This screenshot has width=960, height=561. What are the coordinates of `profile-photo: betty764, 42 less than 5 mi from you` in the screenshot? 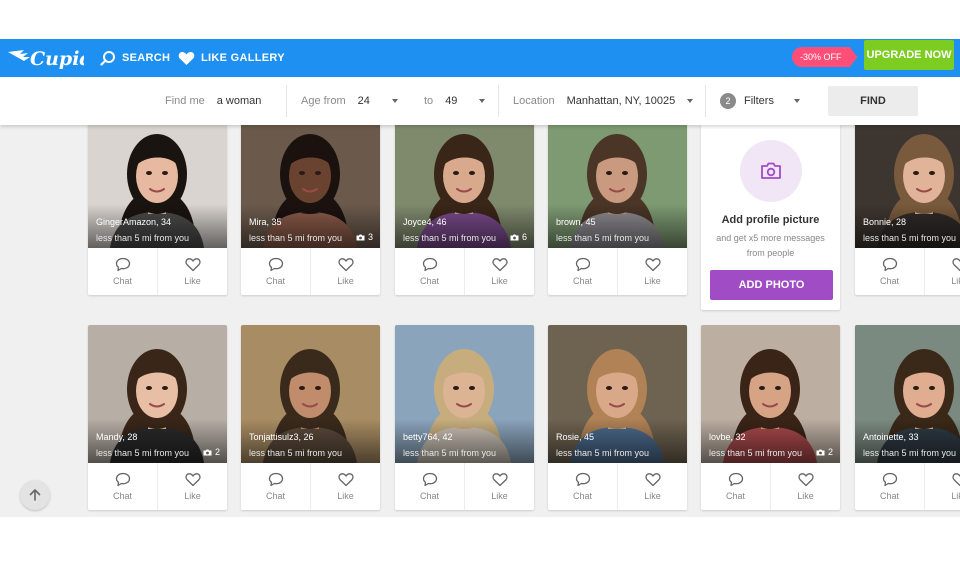 It's located at (464, 394).